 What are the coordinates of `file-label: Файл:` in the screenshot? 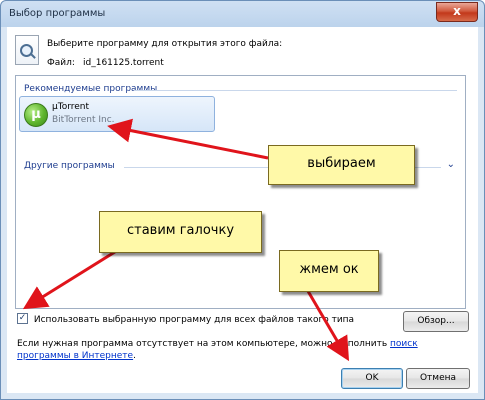 It's located at (61, 63).